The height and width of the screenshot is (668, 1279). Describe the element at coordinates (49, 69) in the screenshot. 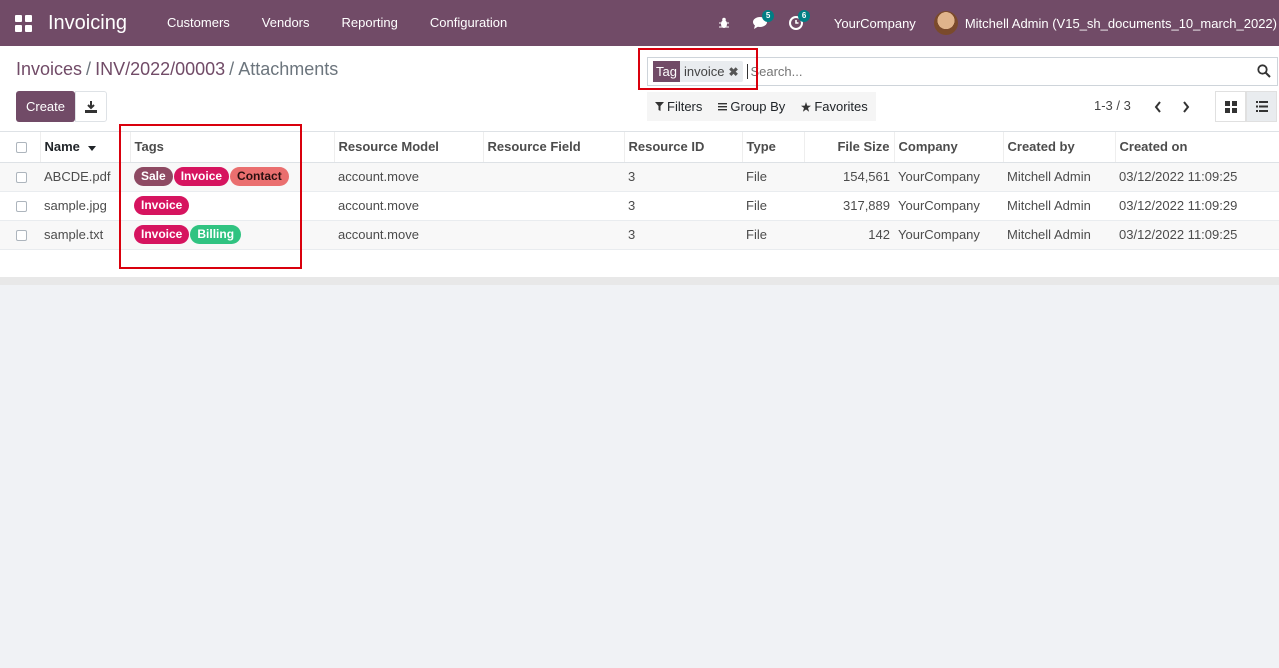

I see `breadcrumb-invoices: Invoices` at that location.